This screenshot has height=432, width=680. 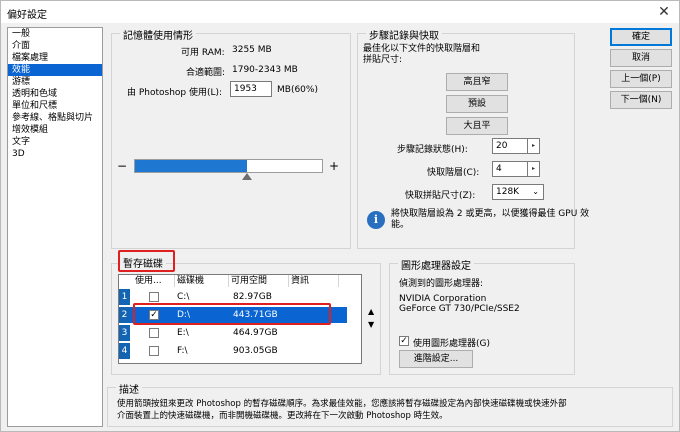 What do you see at coordinates (641, 37) in the screenshot?
I see `ok-button: 確定` at bounding box center [641, 37].